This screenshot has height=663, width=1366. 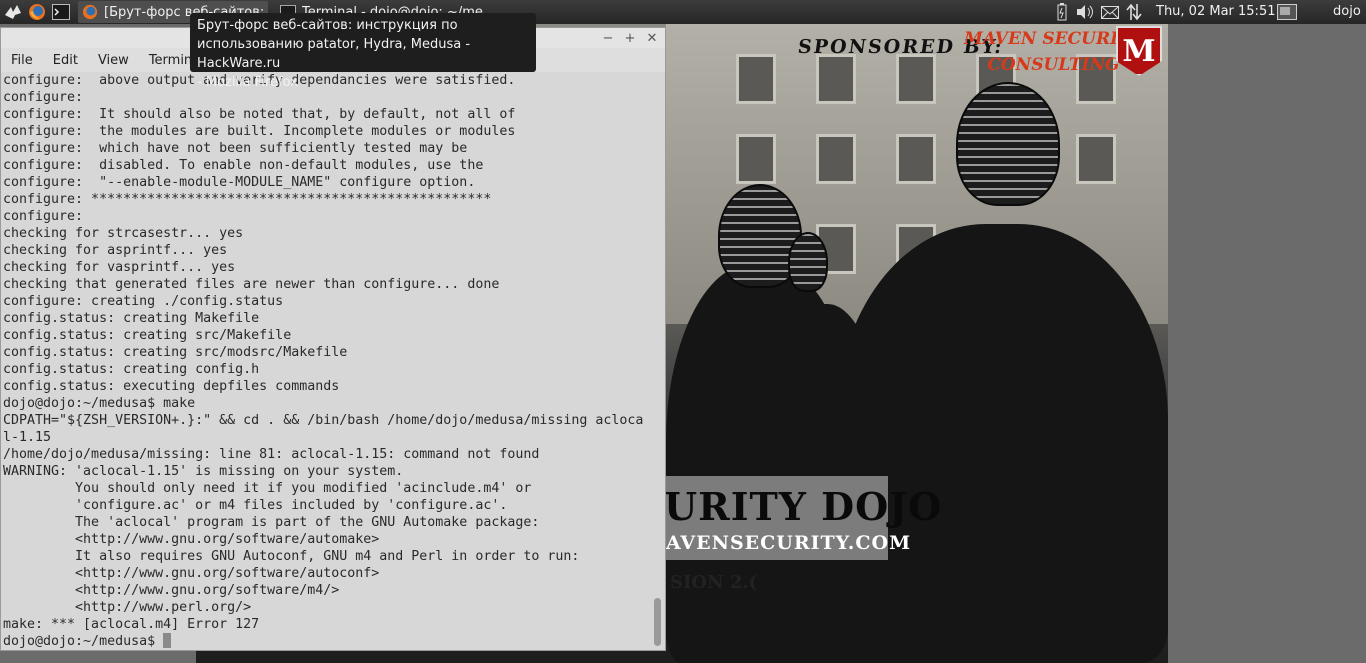 I want to click on menu-view: View, so click(x=113, y=60).